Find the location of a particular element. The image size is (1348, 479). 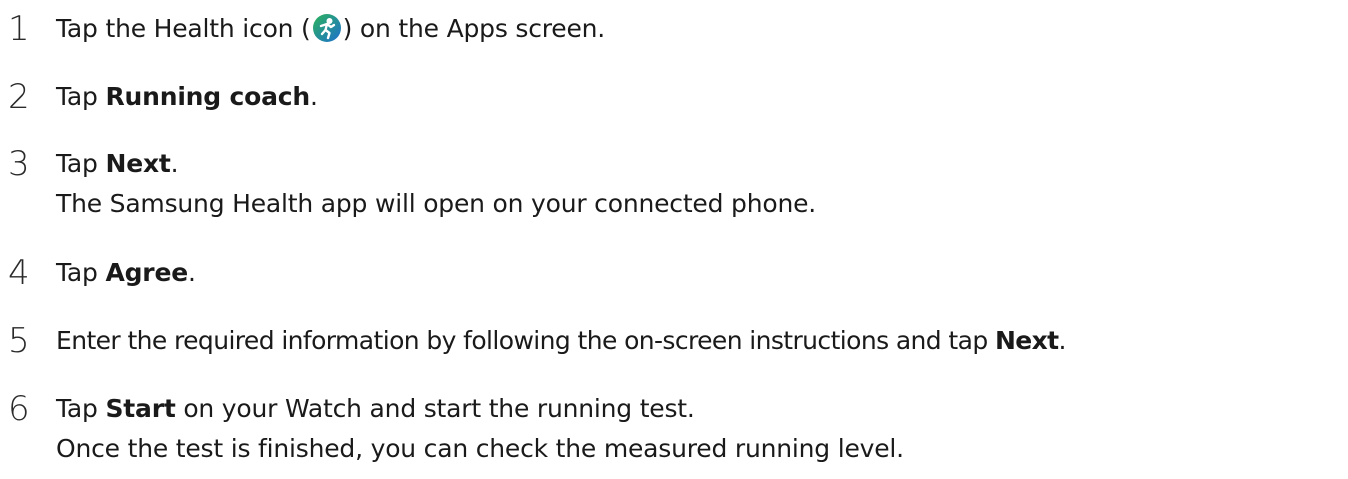

step-number: 3 is located at coordinates (19, 164).